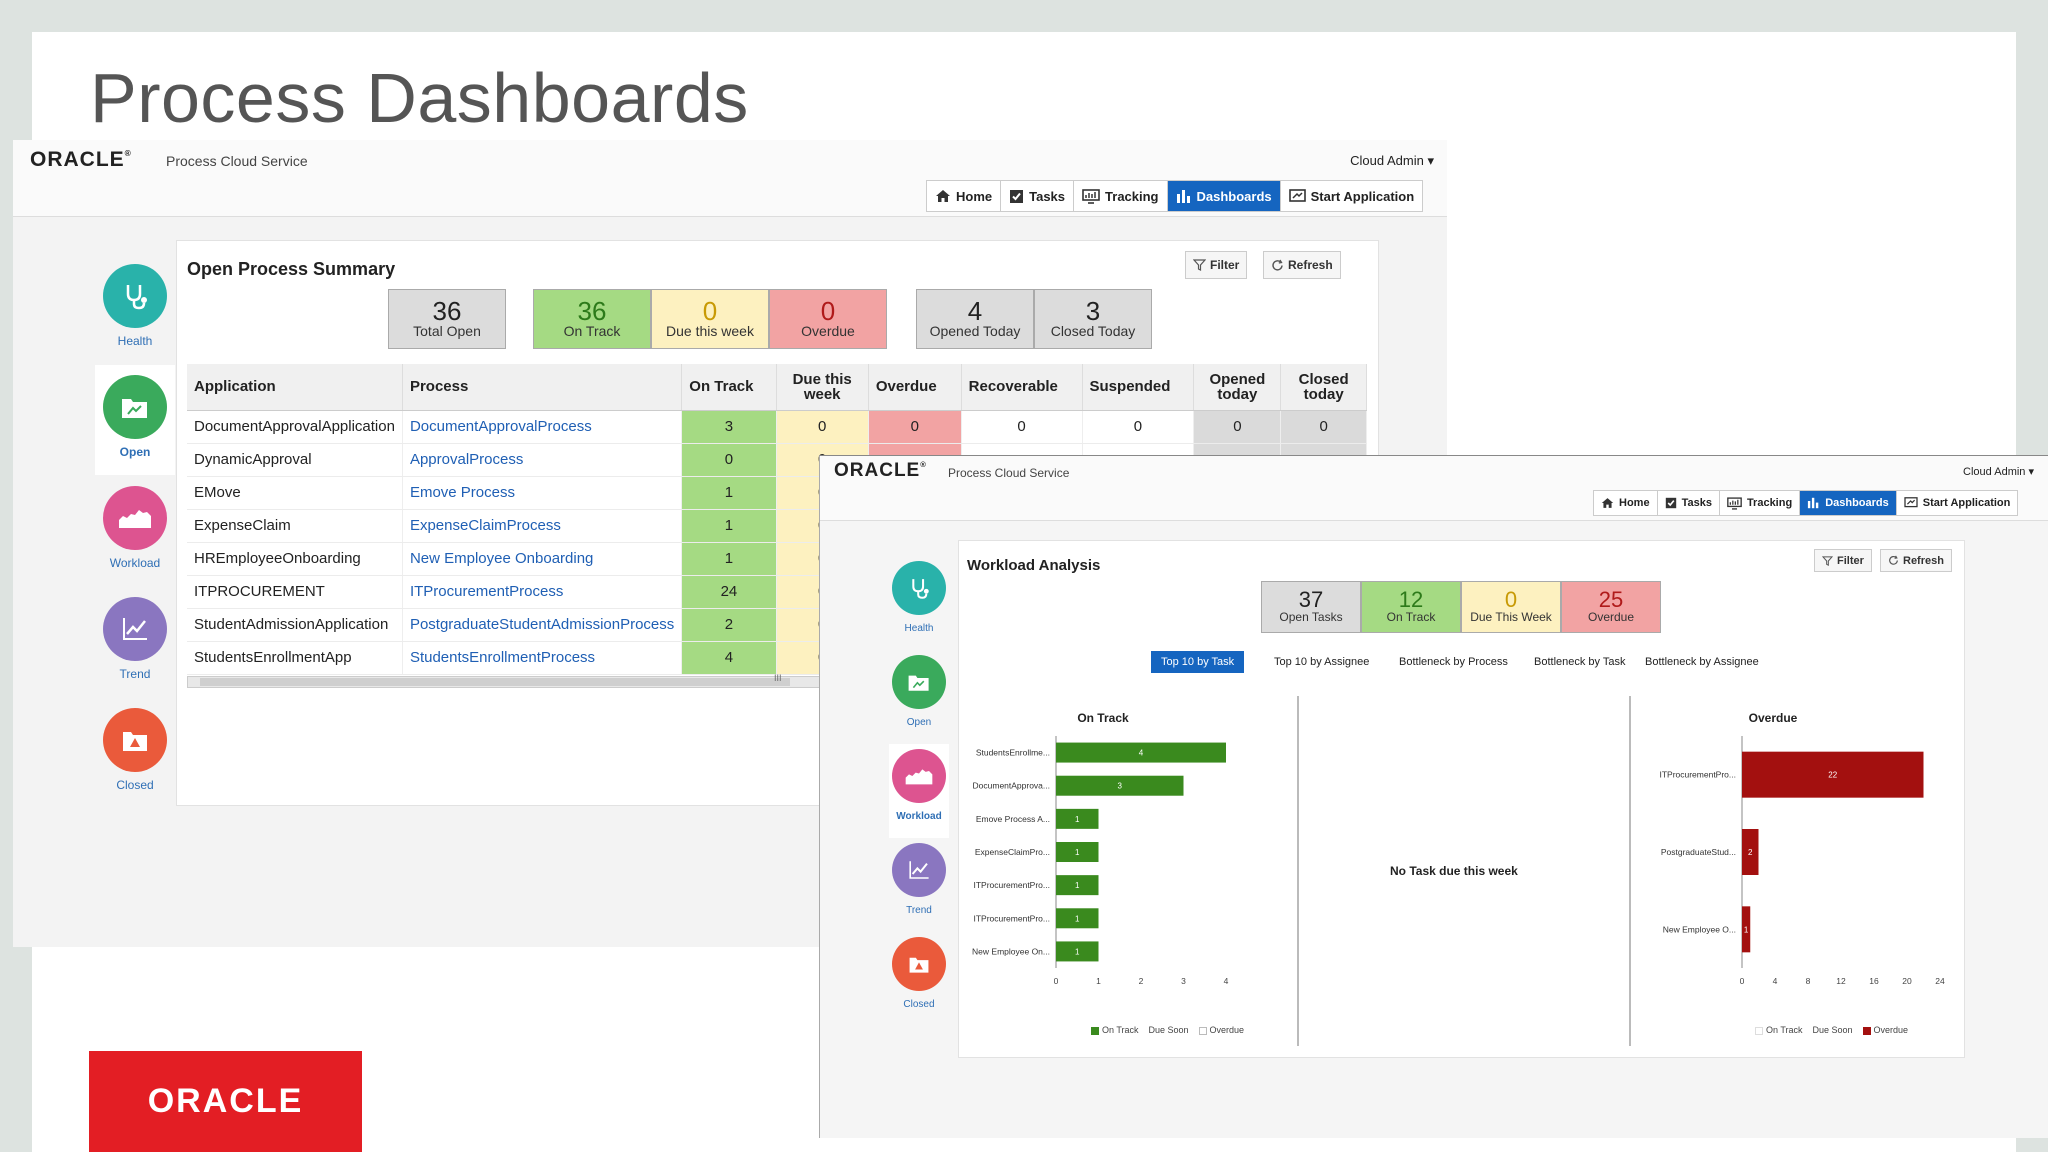  Describe the element at coordinates (1093, 331) in the screenshot. I see `kpi-label: Closed Today` at that location.